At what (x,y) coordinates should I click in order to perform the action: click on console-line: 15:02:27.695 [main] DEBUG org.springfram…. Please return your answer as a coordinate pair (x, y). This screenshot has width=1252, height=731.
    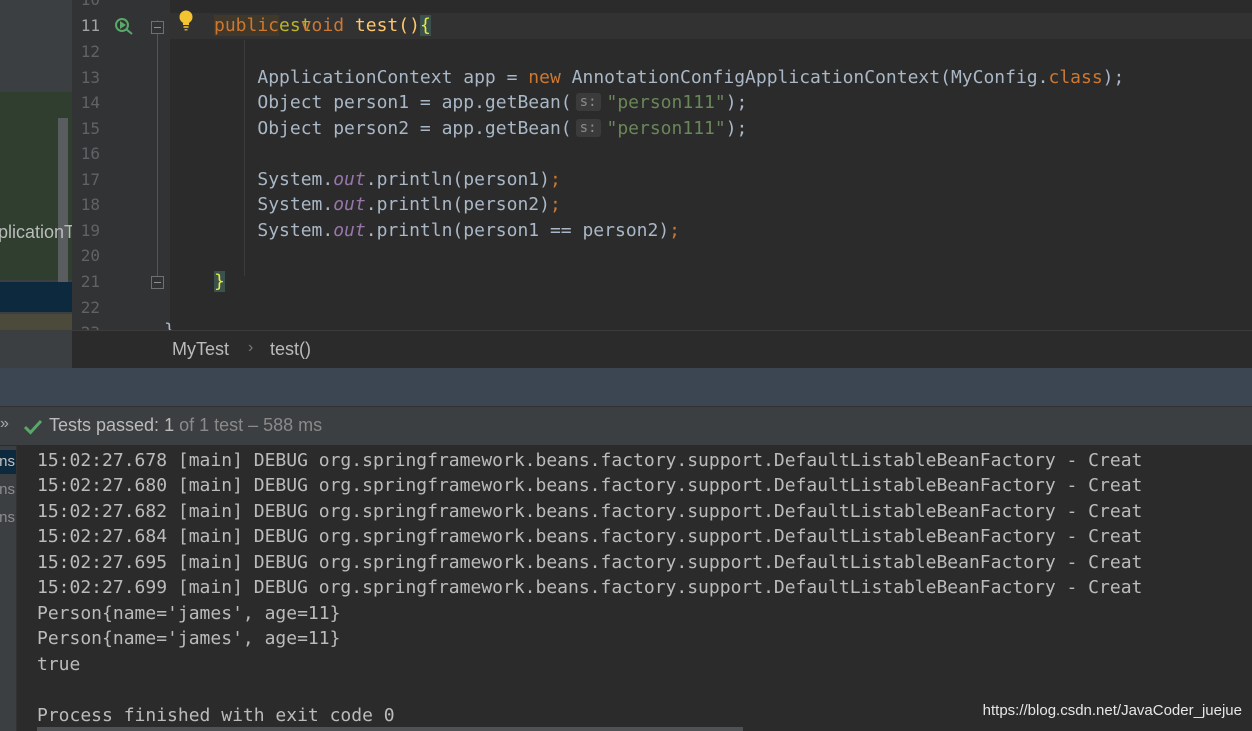
    Looking at the image, I should click on (590, 562).